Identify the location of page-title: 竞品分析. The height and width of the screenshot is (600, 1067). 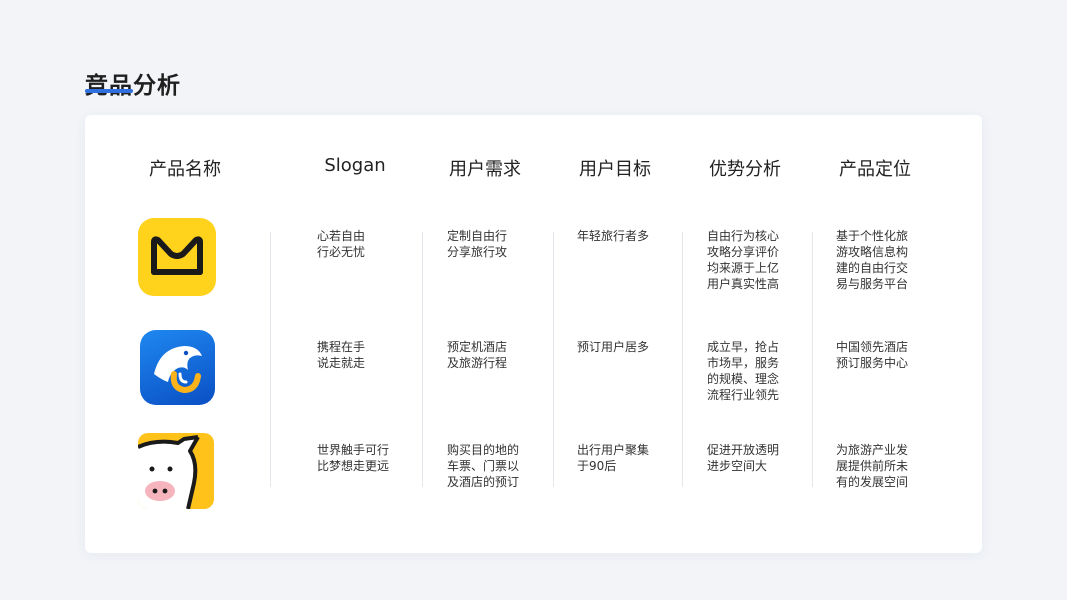
(133, 86).